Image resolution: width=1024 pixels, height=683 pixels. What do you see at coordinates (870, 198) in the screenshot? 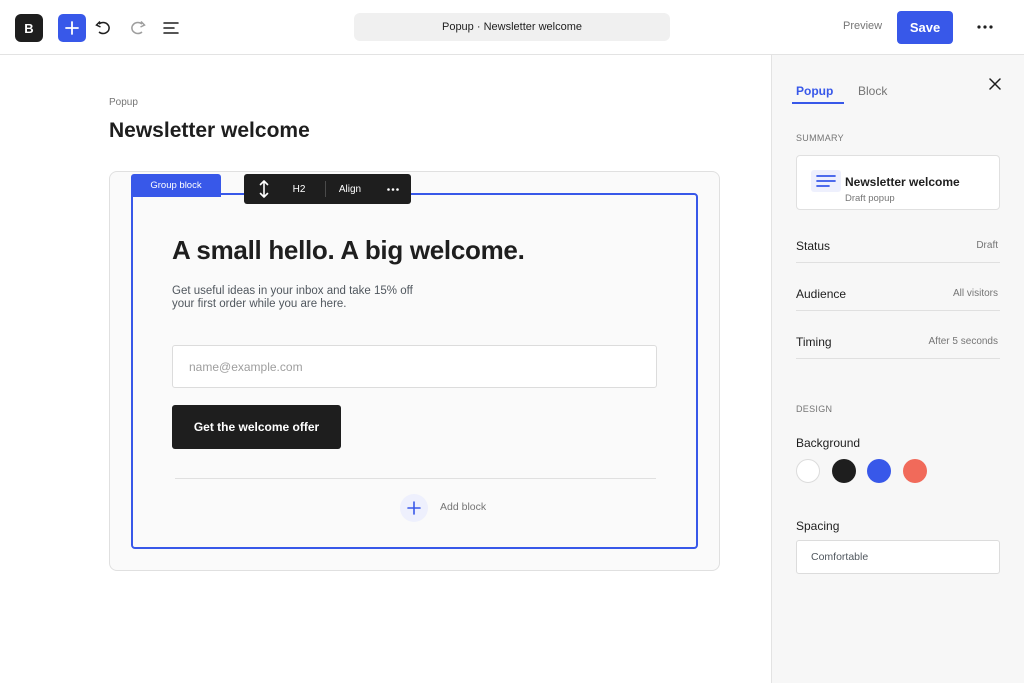
I see `summary-subtitle: Draft popup` at bounding box center [870, 198].